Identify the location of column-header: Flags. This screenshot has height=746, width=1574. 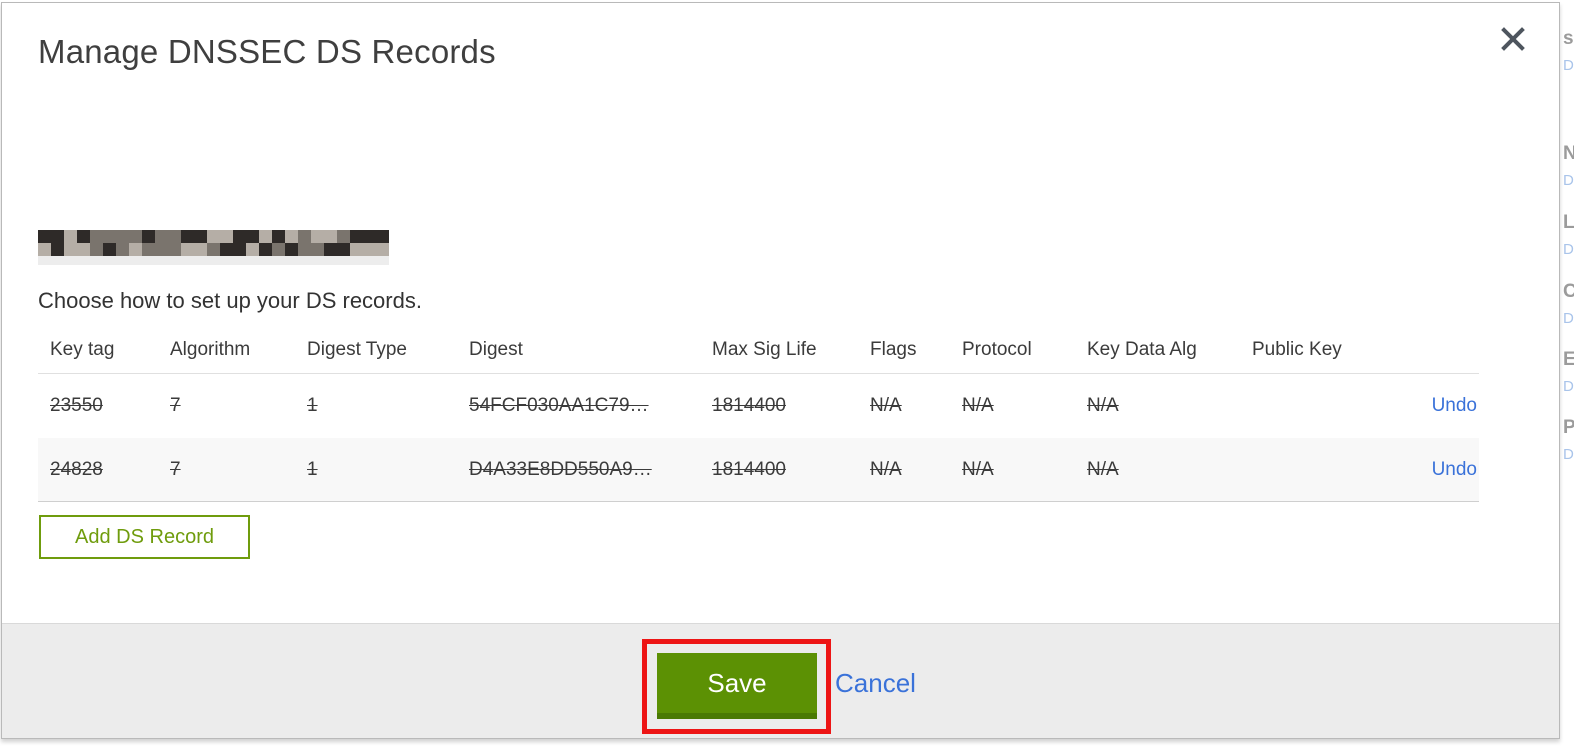
(893, 349).